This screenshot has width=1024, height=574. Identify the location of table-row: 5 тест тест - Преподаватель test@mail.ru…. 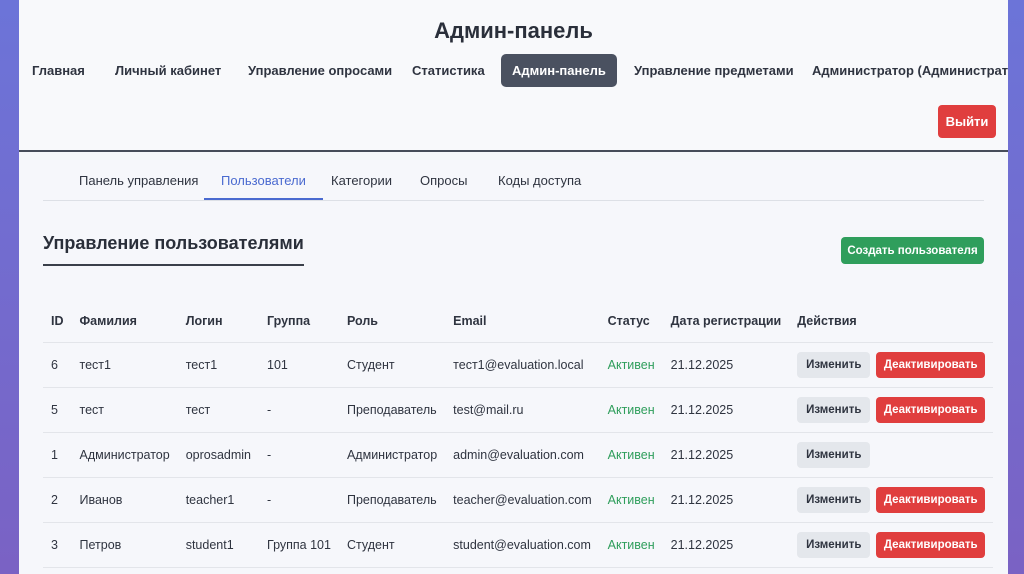
(518, 410).